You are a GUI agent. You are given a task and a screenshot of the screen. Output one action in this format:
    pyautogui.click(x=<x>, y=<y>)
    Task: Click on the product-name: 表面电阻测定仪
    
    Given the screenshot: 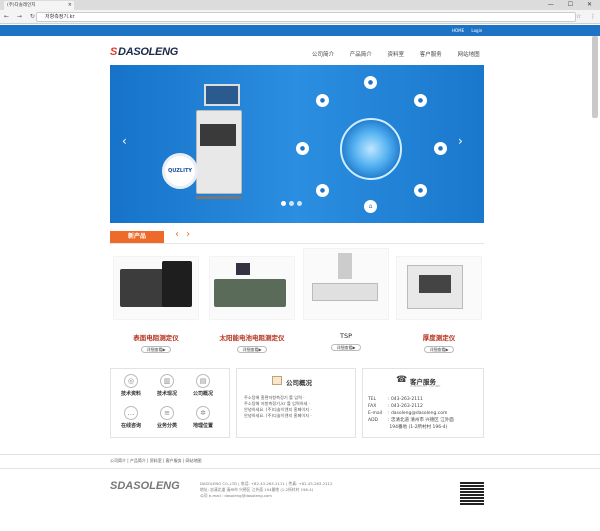 What is the action you would take?
    pyautogui.click(x=156, y=338)
    